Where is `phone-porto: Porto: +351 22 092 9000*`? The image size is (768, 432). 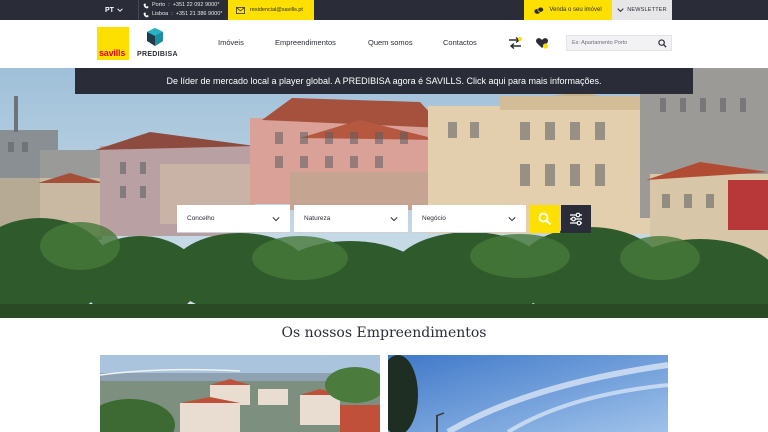 phone-porto: Porto: +351 22 092 9000* is located at coordinates (182, 5).